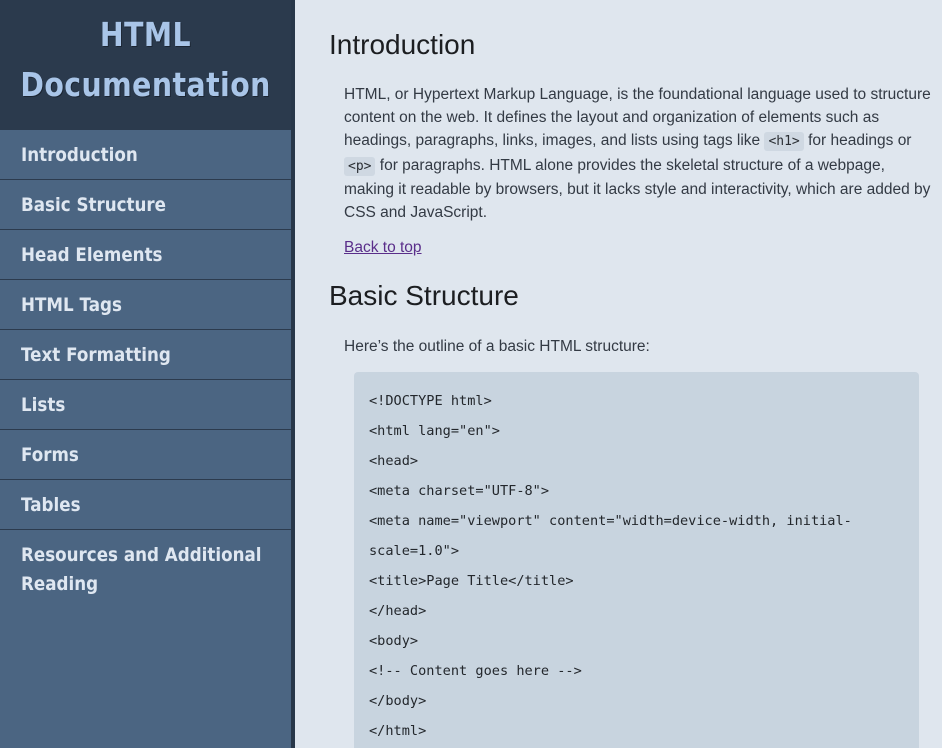 This screenshot has height=748, width=942. I want to click on sidebar-header: HTML Documentation, so click(145, 65).